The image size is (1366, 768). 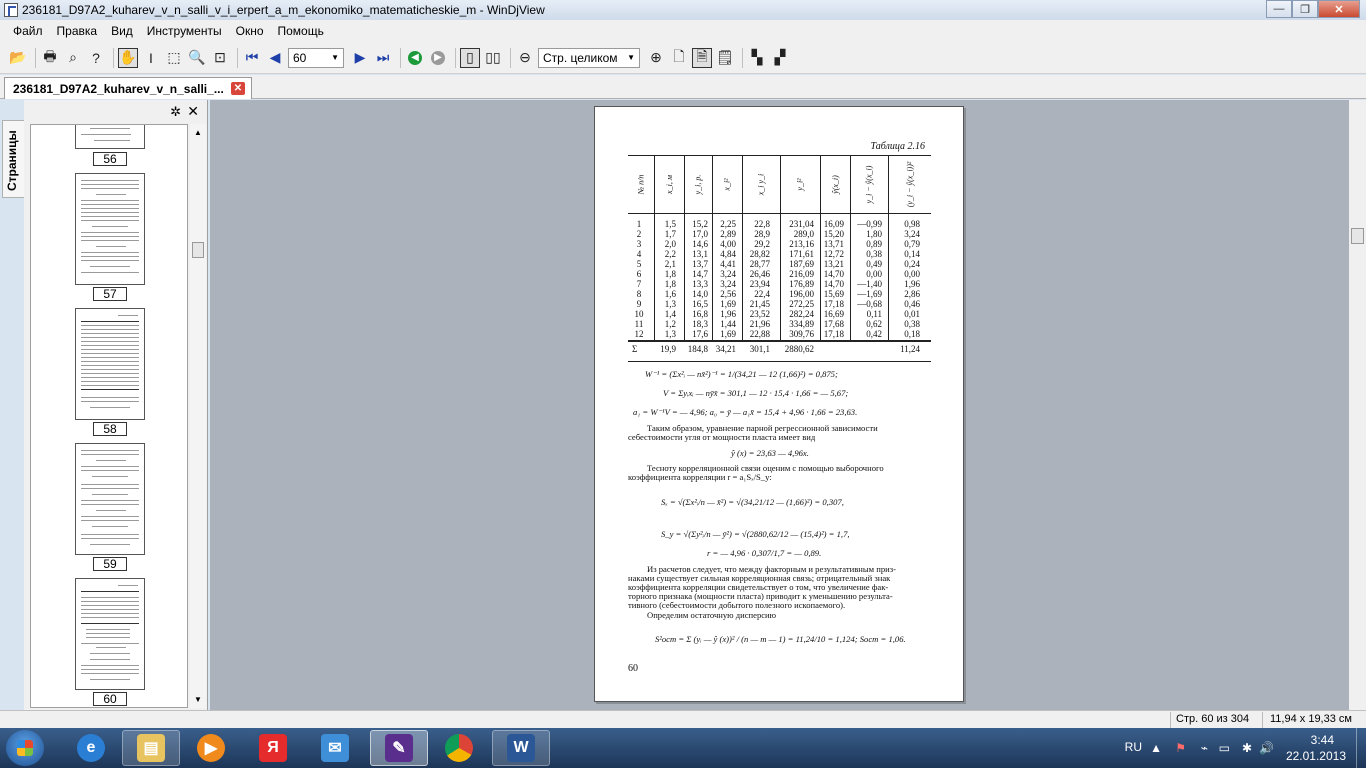 What do you see at coordinates (110, 564) in the screenshot?
I see `thumbnail-page-number: 59` at bounding box center [110, 564].